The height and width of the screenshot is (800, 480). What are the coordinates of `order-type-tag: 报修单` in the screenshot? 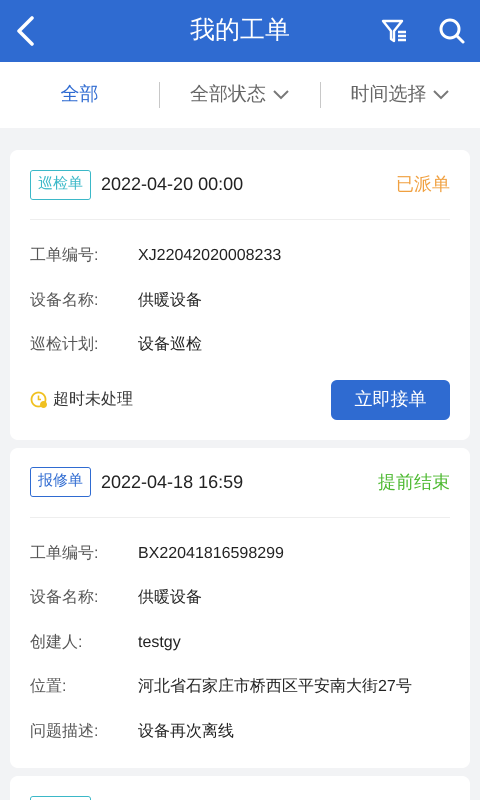 It's located at (60, 482).